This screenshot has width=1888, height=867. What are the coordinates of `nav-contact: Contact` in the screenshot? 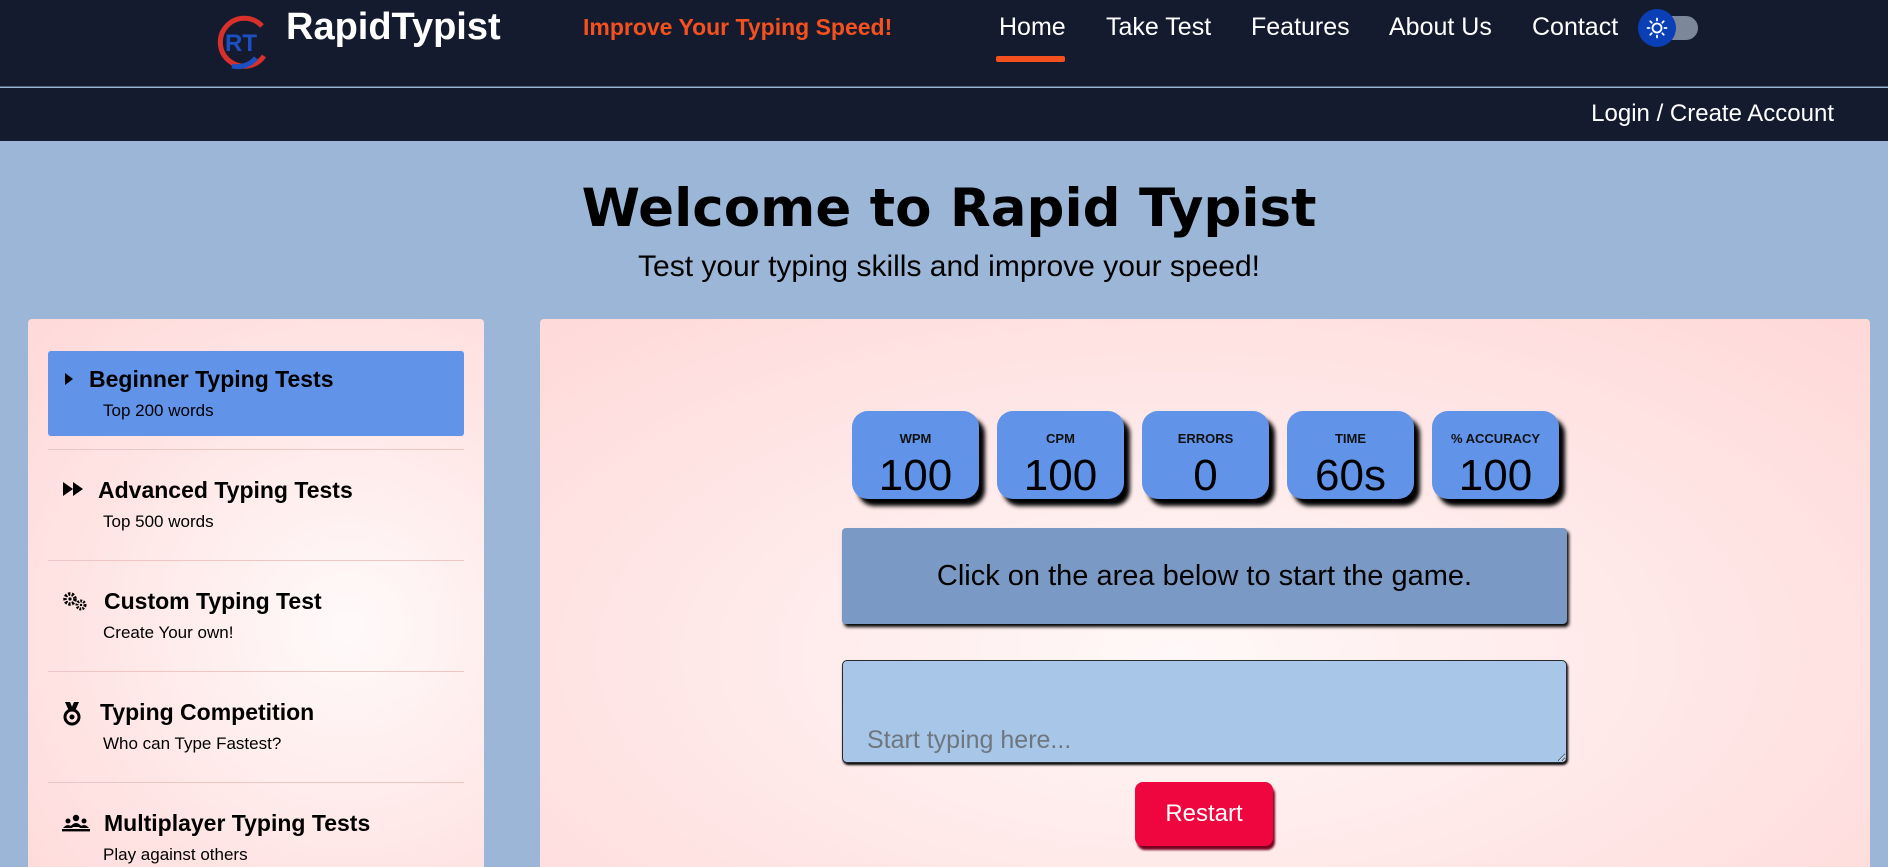 It's located at (1575, 27).